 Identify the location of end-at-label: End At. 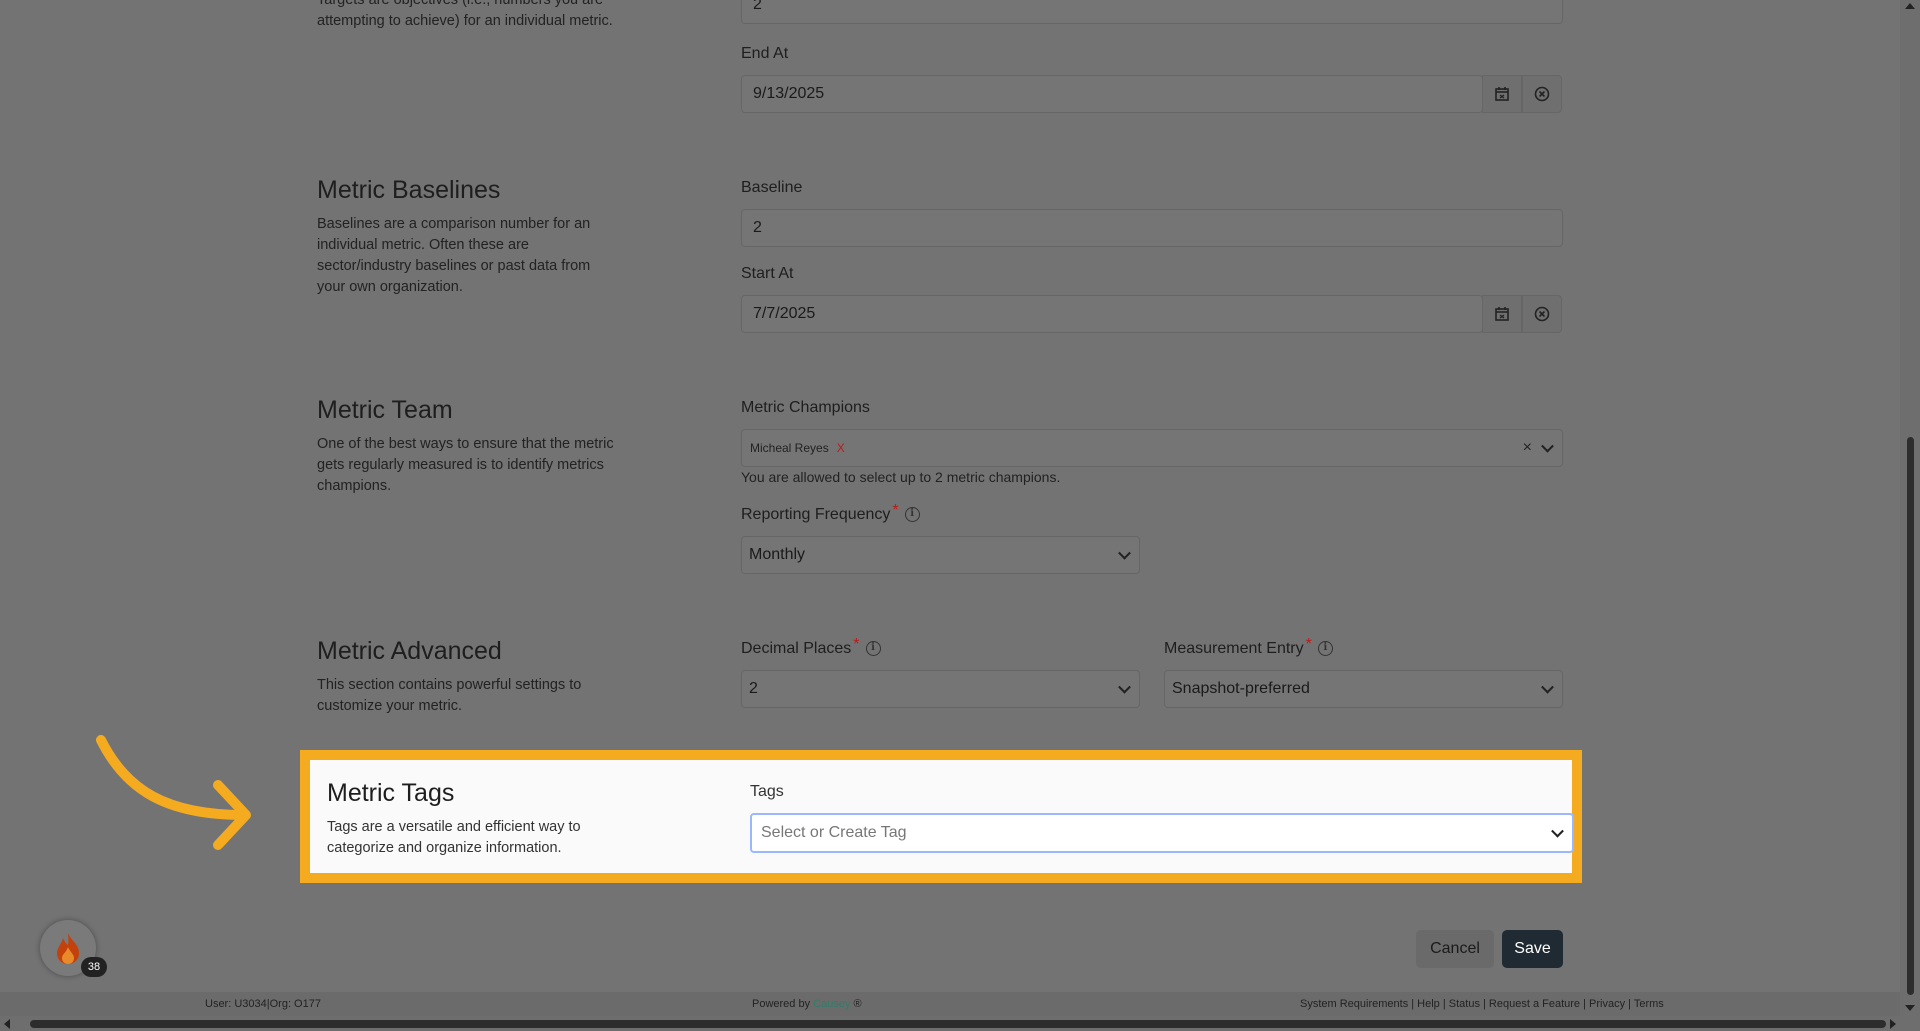
(765, 53).